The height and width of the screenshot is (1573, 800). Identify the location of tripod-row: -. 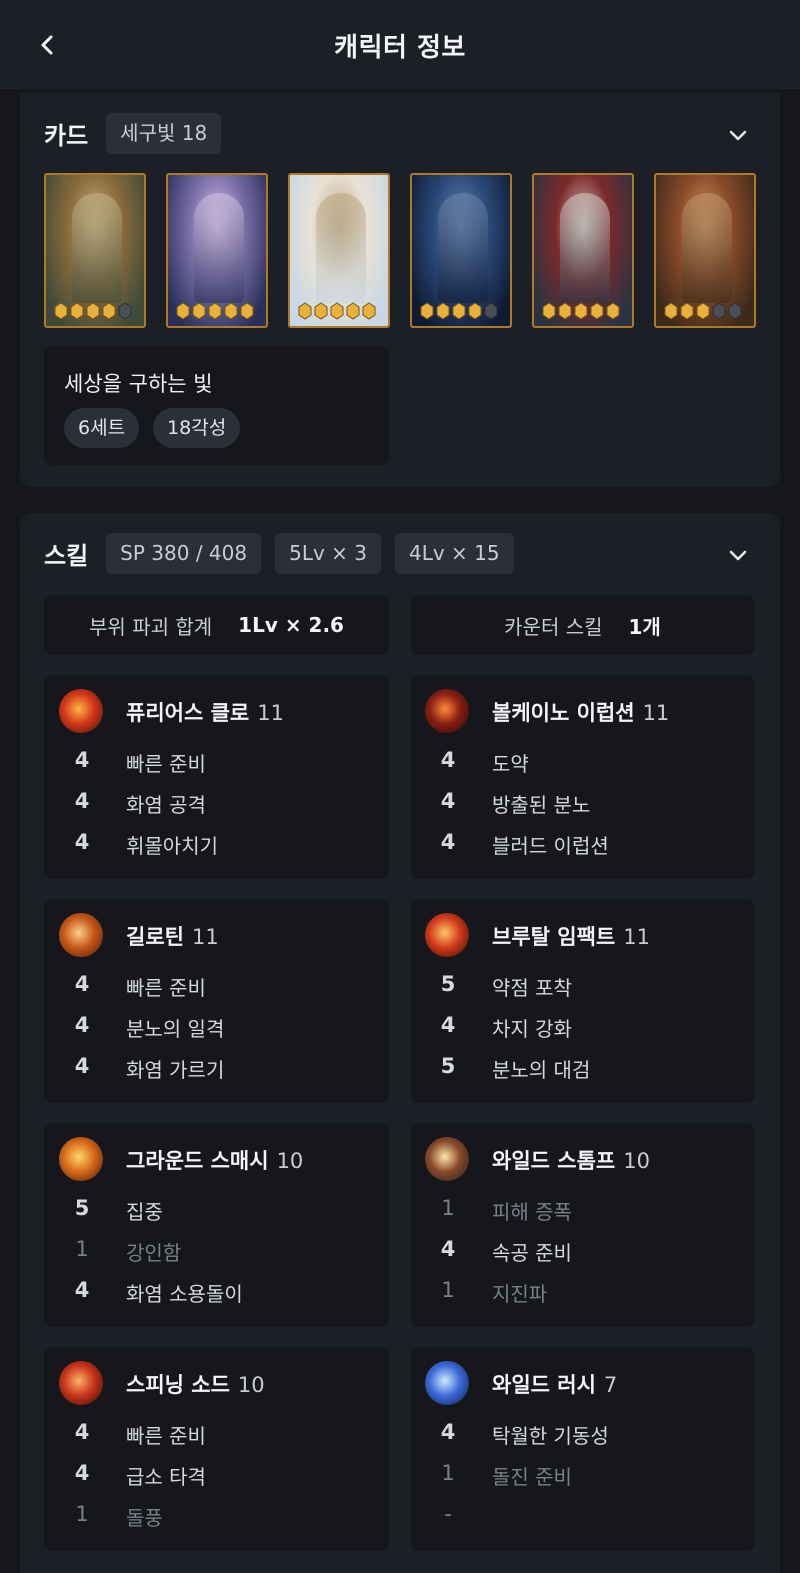
(582, 1517).